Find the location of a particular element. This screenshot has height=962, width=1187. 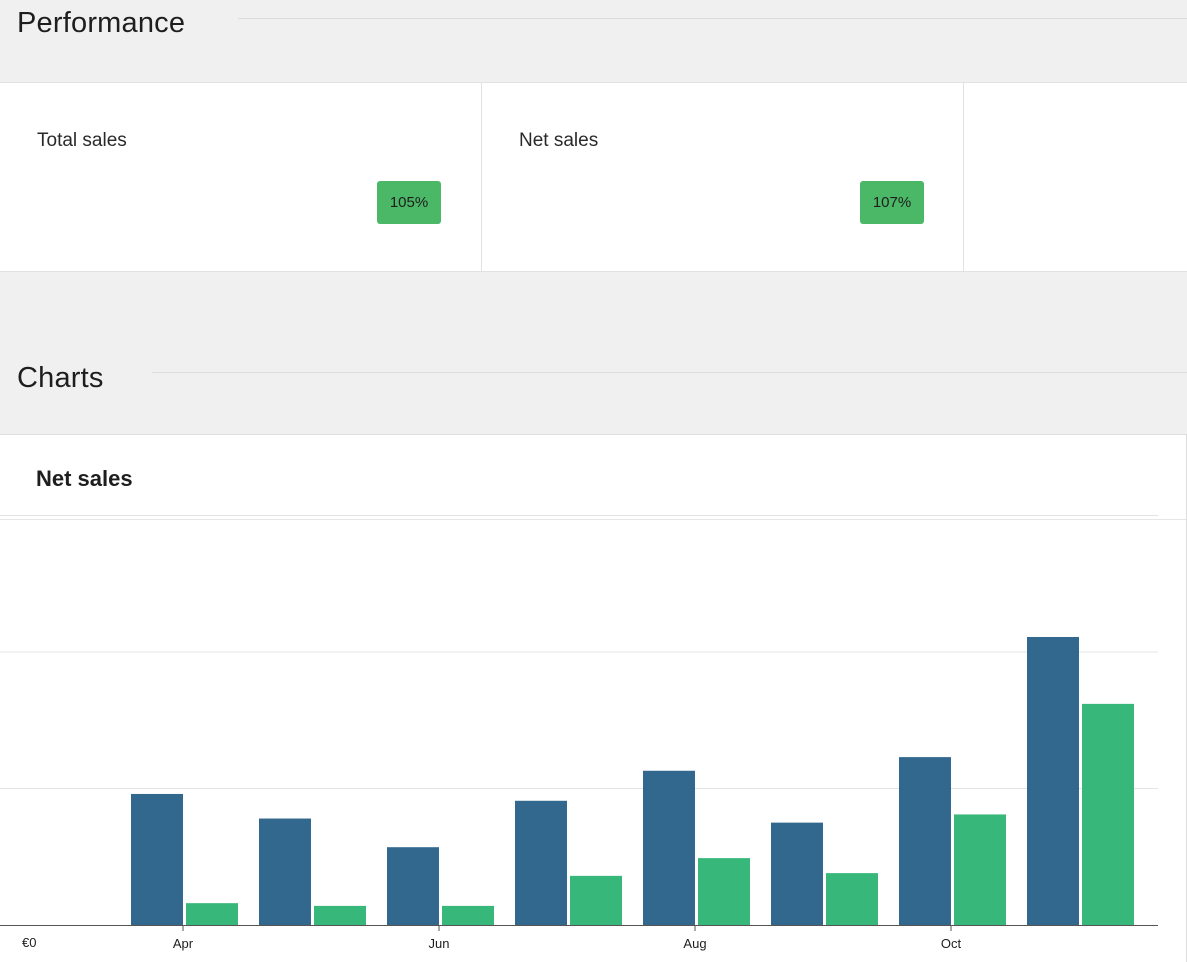

charts-section-title: Charts is located at coordinates (60, 377).